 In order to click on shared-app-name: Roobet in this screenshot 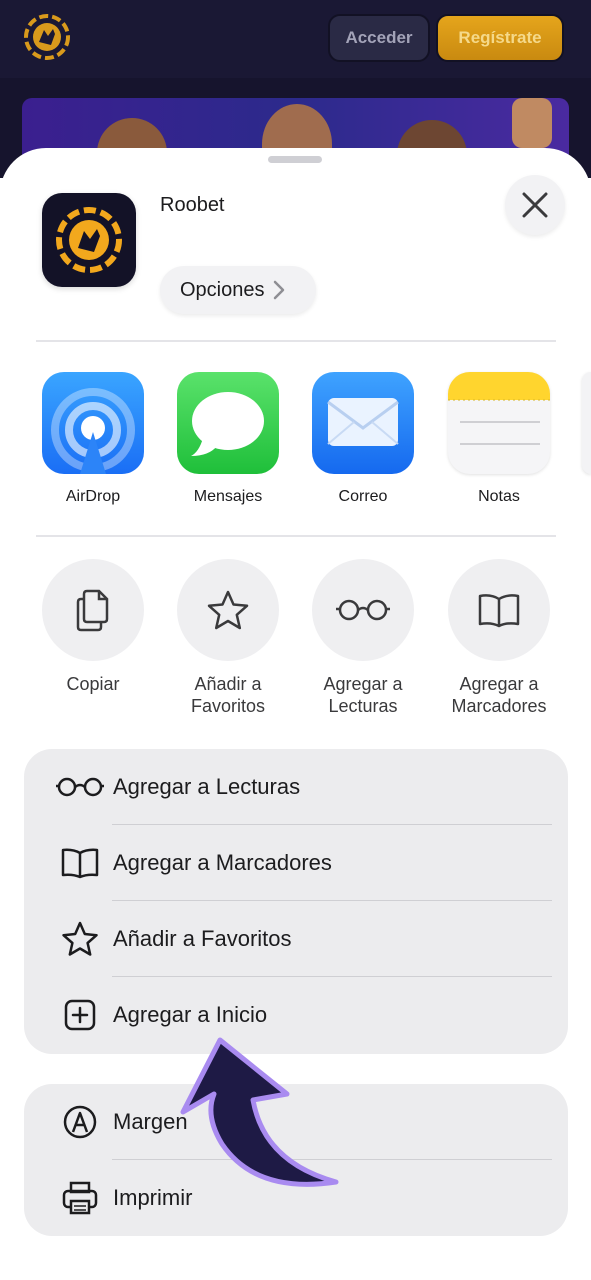, I will do `click(192, 205)`.